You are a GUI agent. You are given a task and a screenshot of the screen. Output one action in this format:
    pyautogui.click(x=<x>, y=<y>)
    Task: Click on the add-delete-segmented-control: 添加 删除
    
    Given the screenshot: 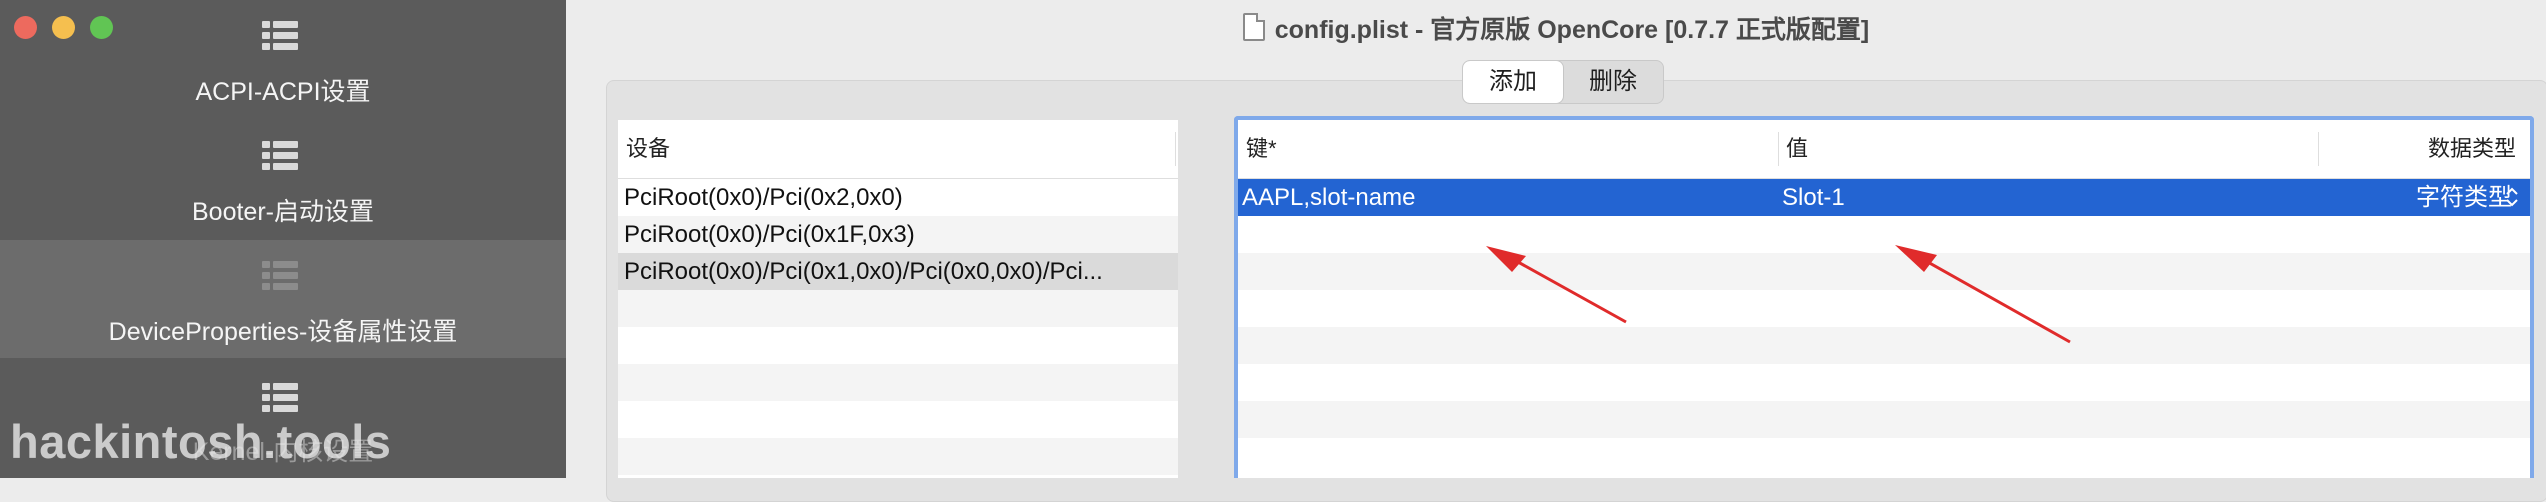 What is the action you would take?
    pyautogui.click(x=1563, y=82)
    